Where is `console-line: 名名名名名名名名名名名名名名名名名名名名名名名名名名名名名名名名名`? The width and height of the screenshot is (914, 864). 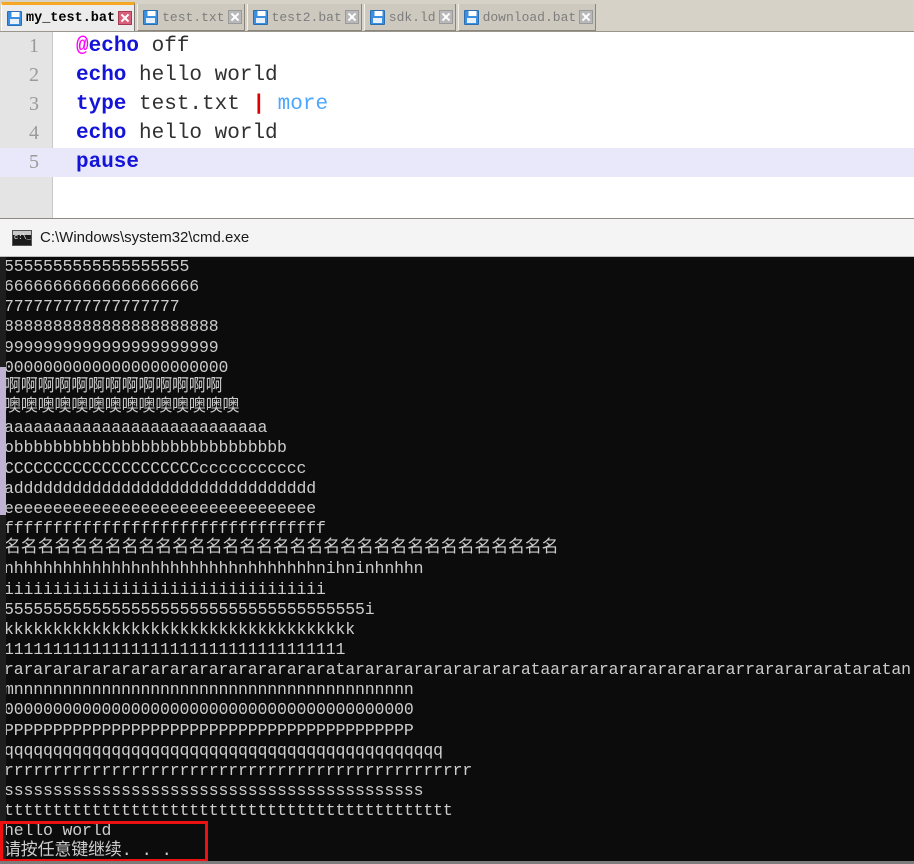 console-line: 名名名名名名名名名名名名名名名名名名名名名名名名名名名名名名名名名 is located at coordinates (281, 549).